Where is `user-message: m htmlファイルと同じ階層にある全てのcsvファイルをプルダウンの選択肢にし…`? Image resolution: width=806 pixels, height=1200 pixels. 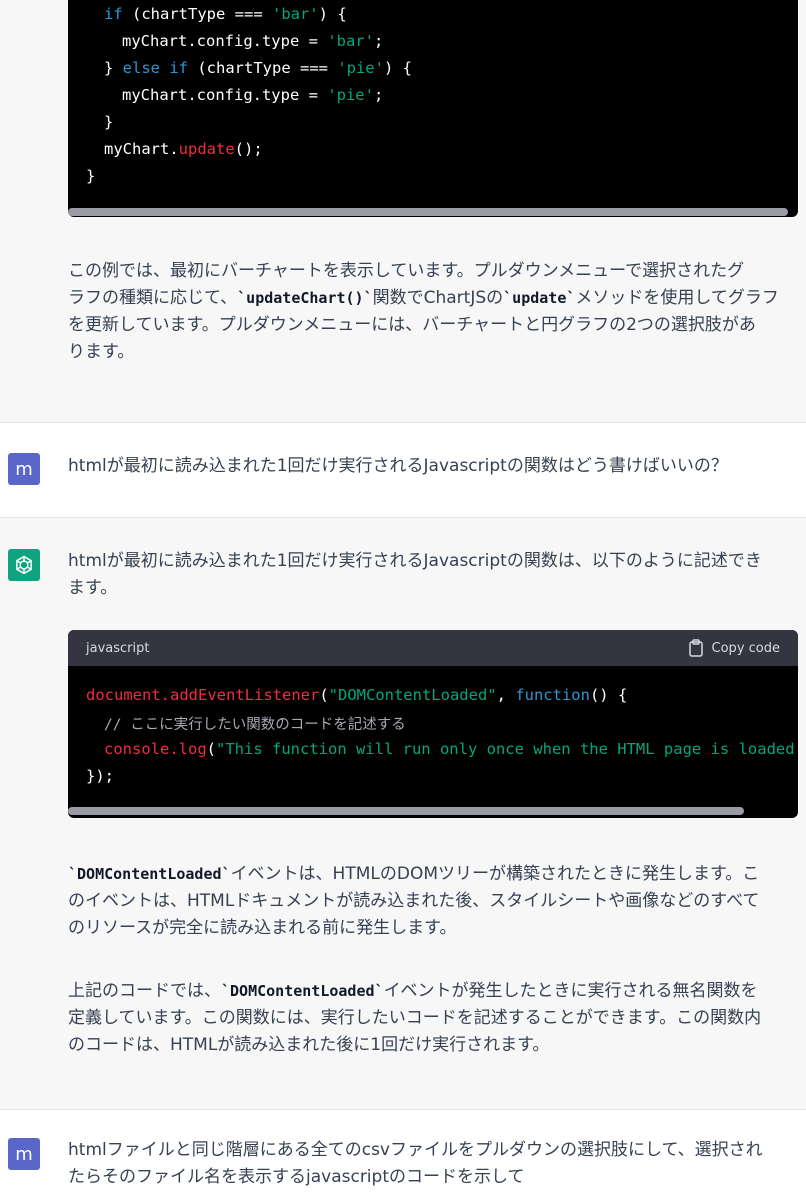
user-message: m htmlファイルと同じ階層にある全てのcsvファイルをプルダウンの選択肢にし… is located at coordinates (403, 1155).